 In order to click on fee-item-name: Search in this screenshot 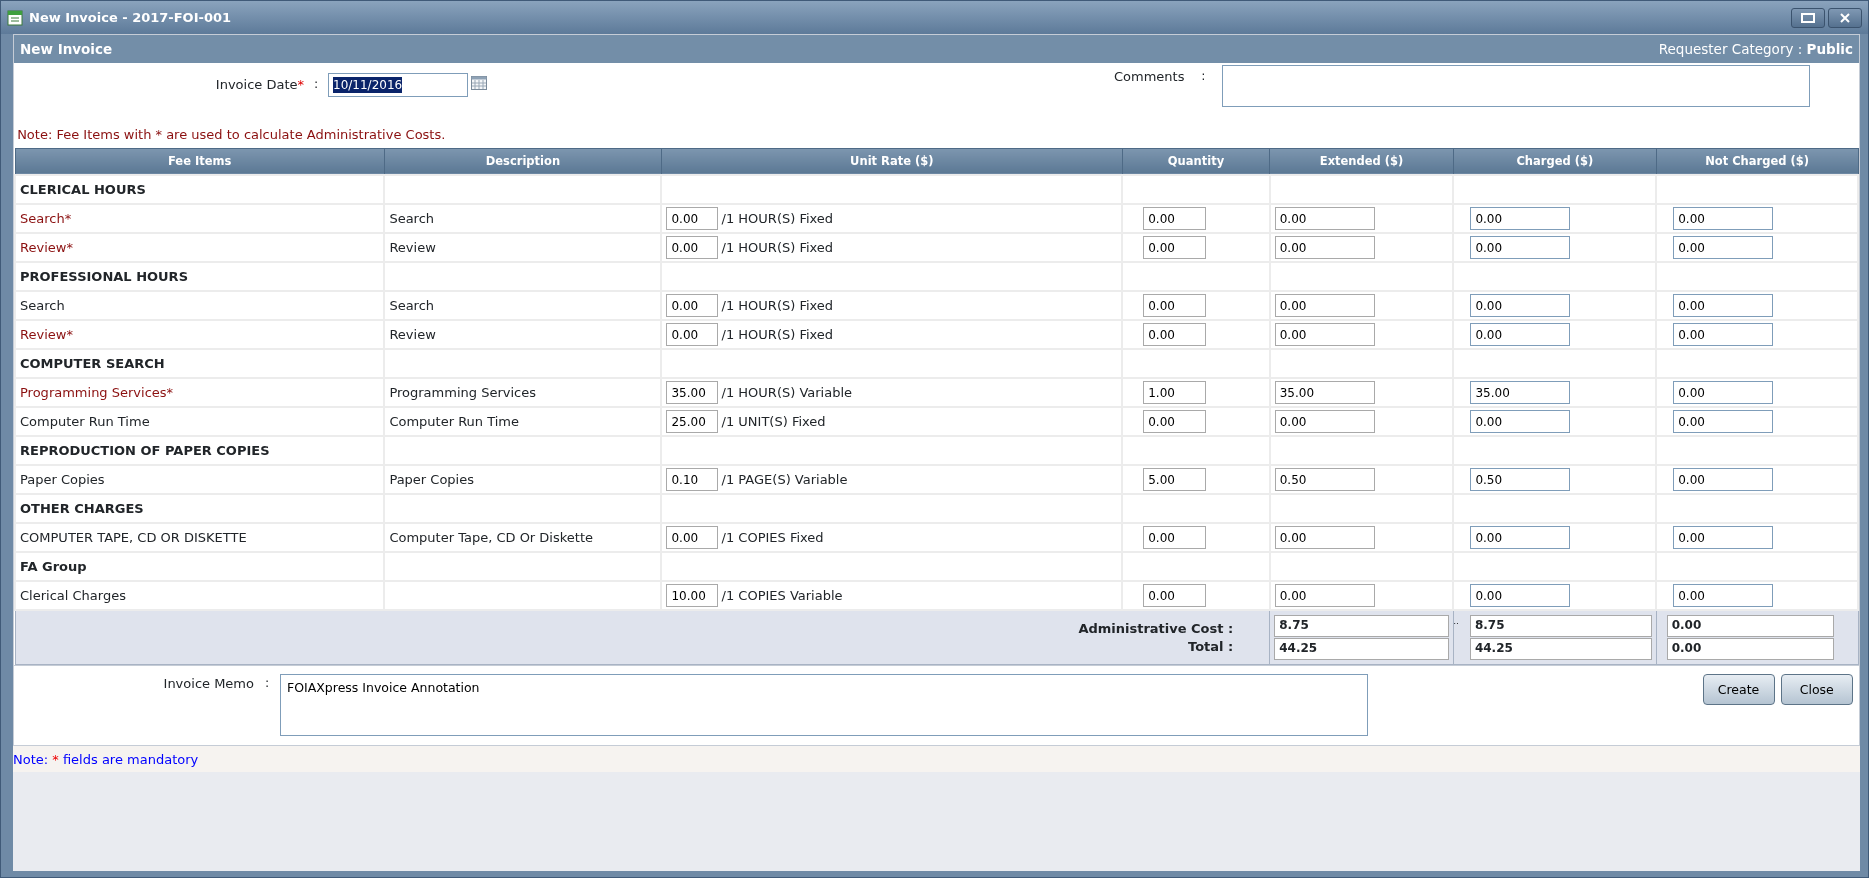, I will do `click(42, 306)`.